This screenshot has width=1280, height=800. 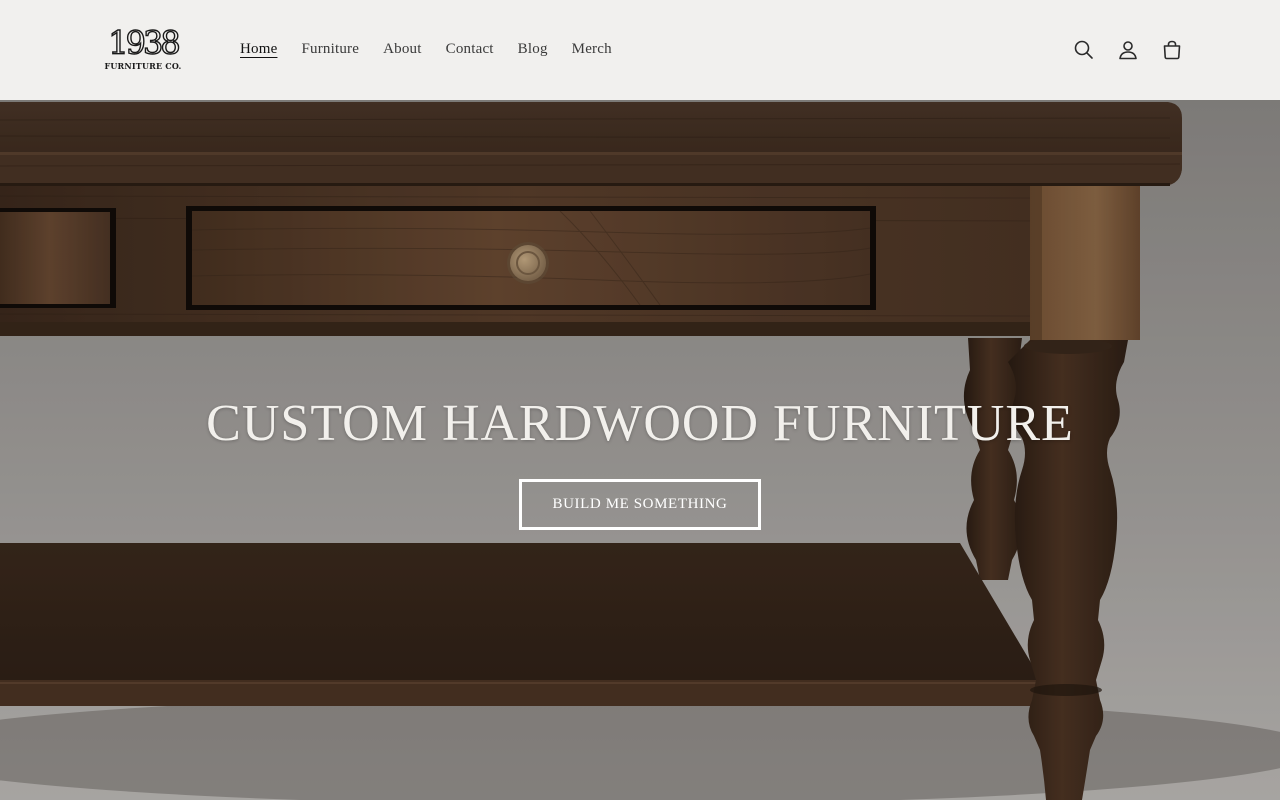 I want to click on nav-link-merch: Merch, so click(x=592, y=50).